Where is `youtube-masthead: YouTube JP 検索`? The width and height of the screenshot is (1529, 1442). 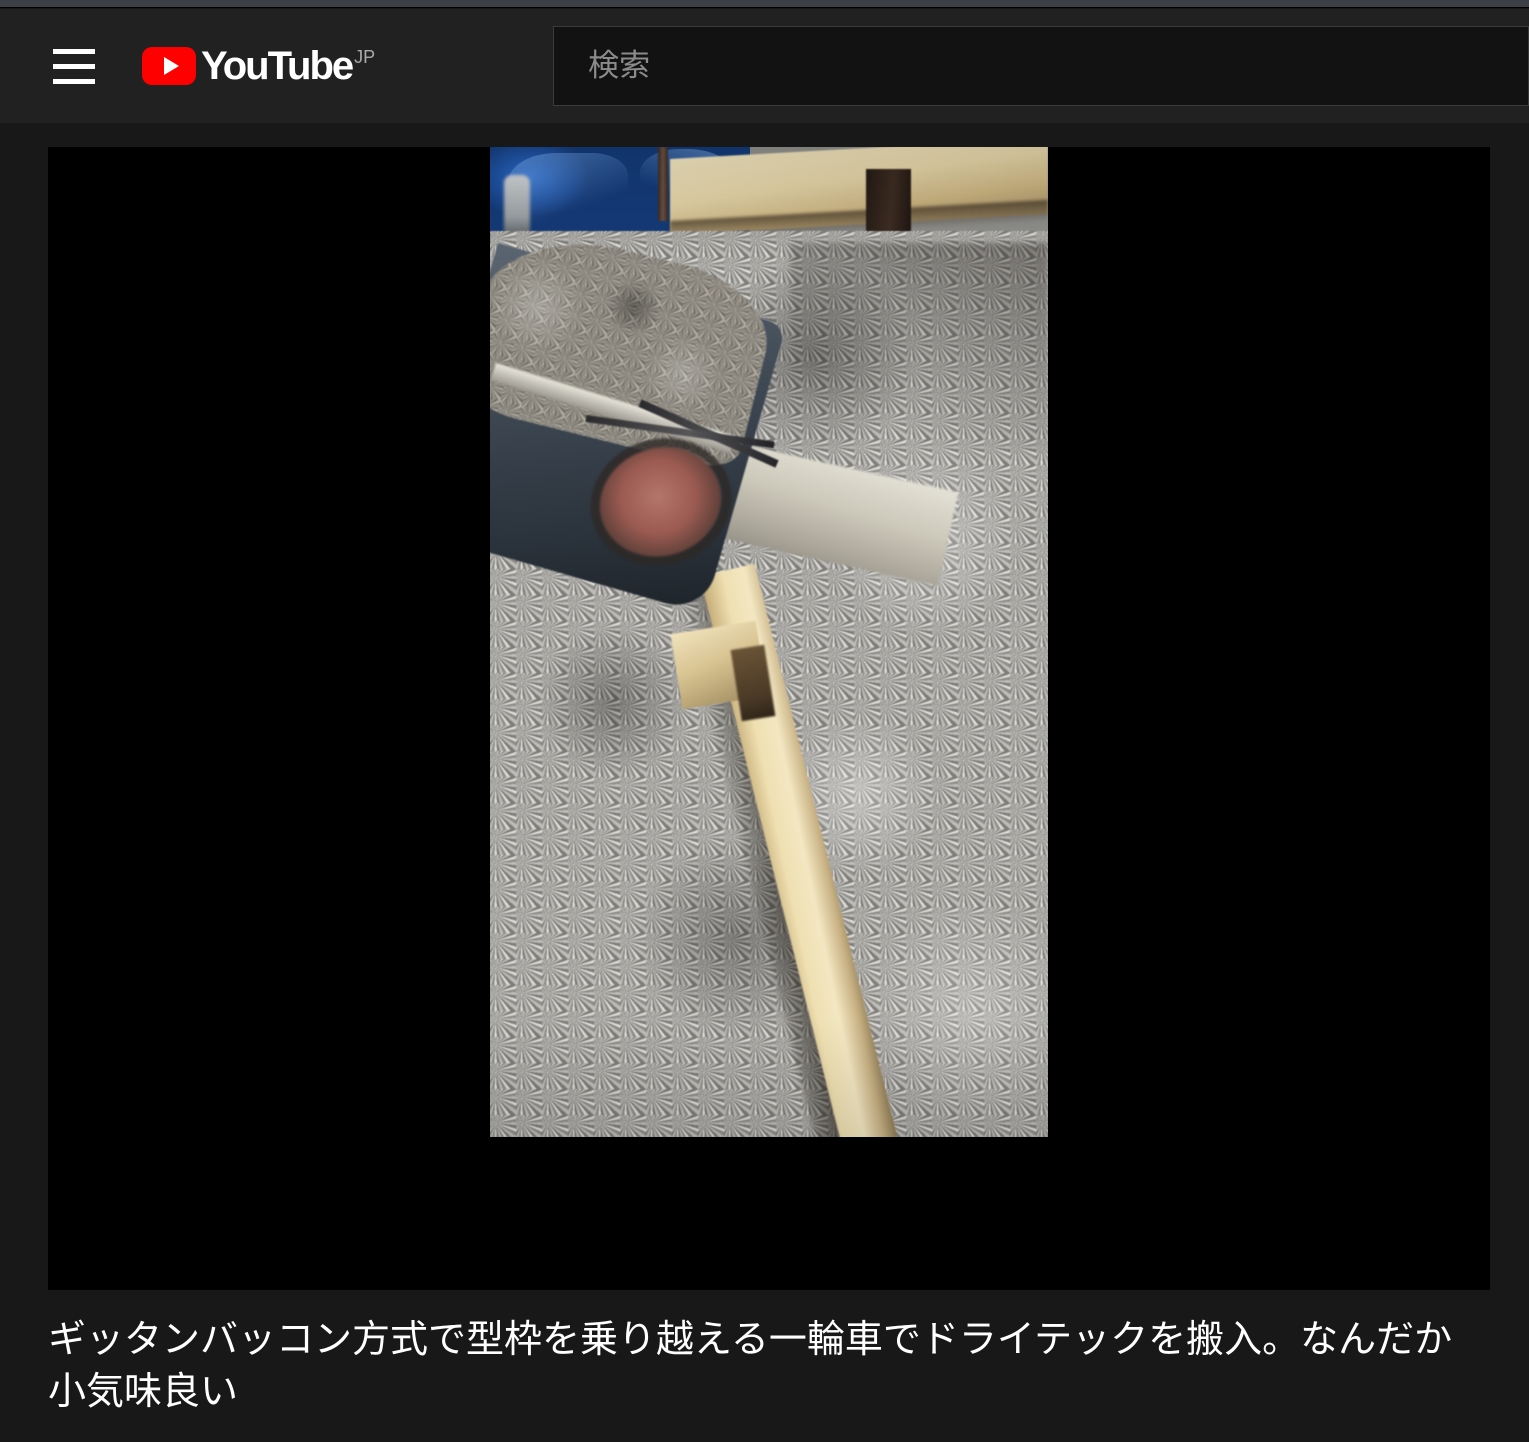
youtube-masthead: YouTube JP 検索 is located at coordinates (764, 66).